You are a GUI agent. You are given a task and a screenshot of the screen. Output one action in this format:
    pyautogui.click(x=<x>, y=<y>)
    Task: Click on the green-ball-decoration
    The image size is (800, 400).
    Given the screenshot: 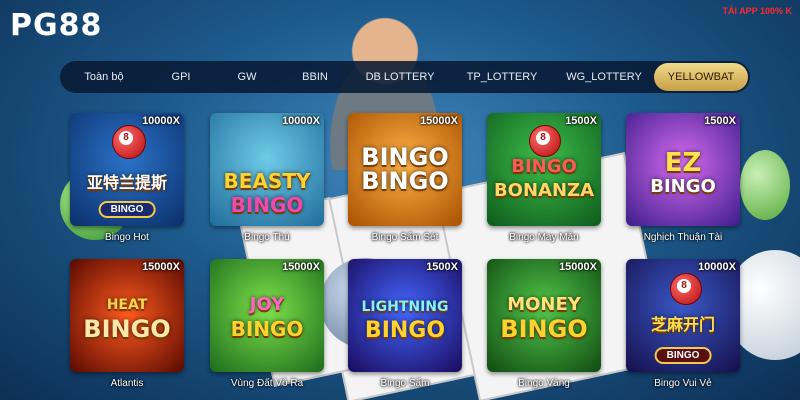 What is the action you would take?
    pyautogui.click(x=765, y=185)
    